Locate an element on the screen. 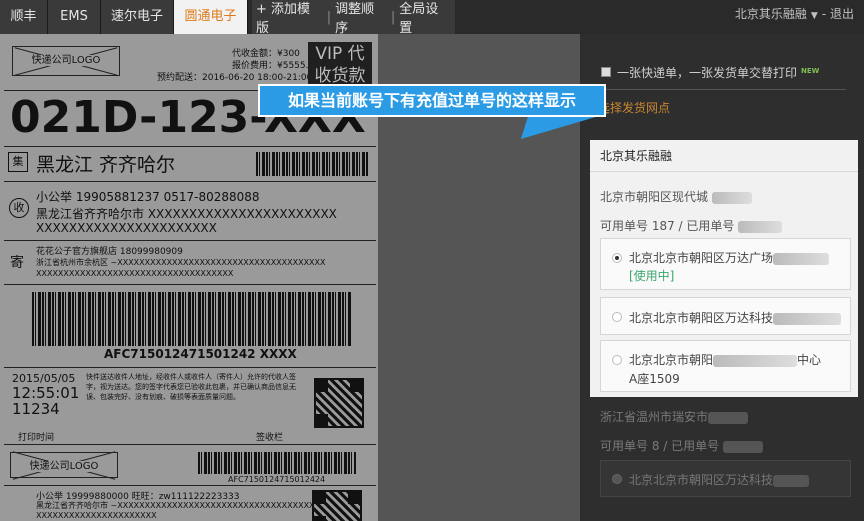  select-shipping-point-link: 选择发货网点 is located at coordinates (634, 107).